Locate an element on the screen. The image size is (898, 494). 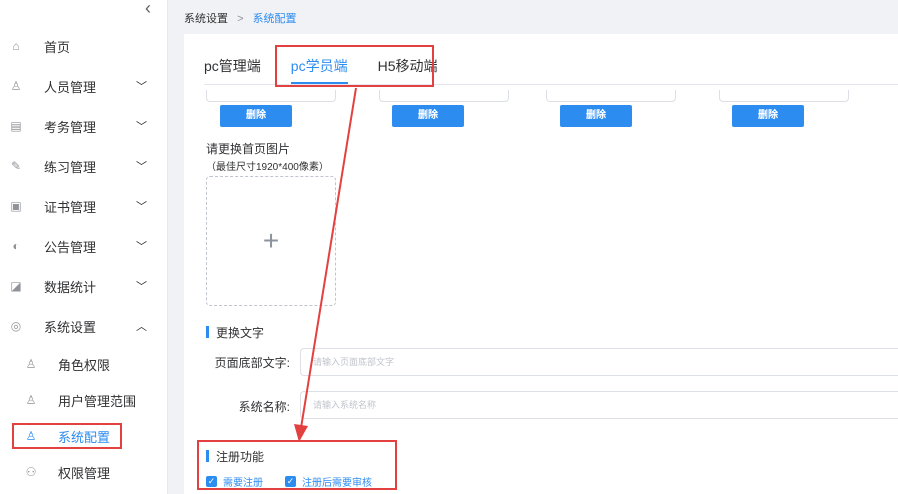
user-scope-icon: ♙ is located at coordinates (31, 400).